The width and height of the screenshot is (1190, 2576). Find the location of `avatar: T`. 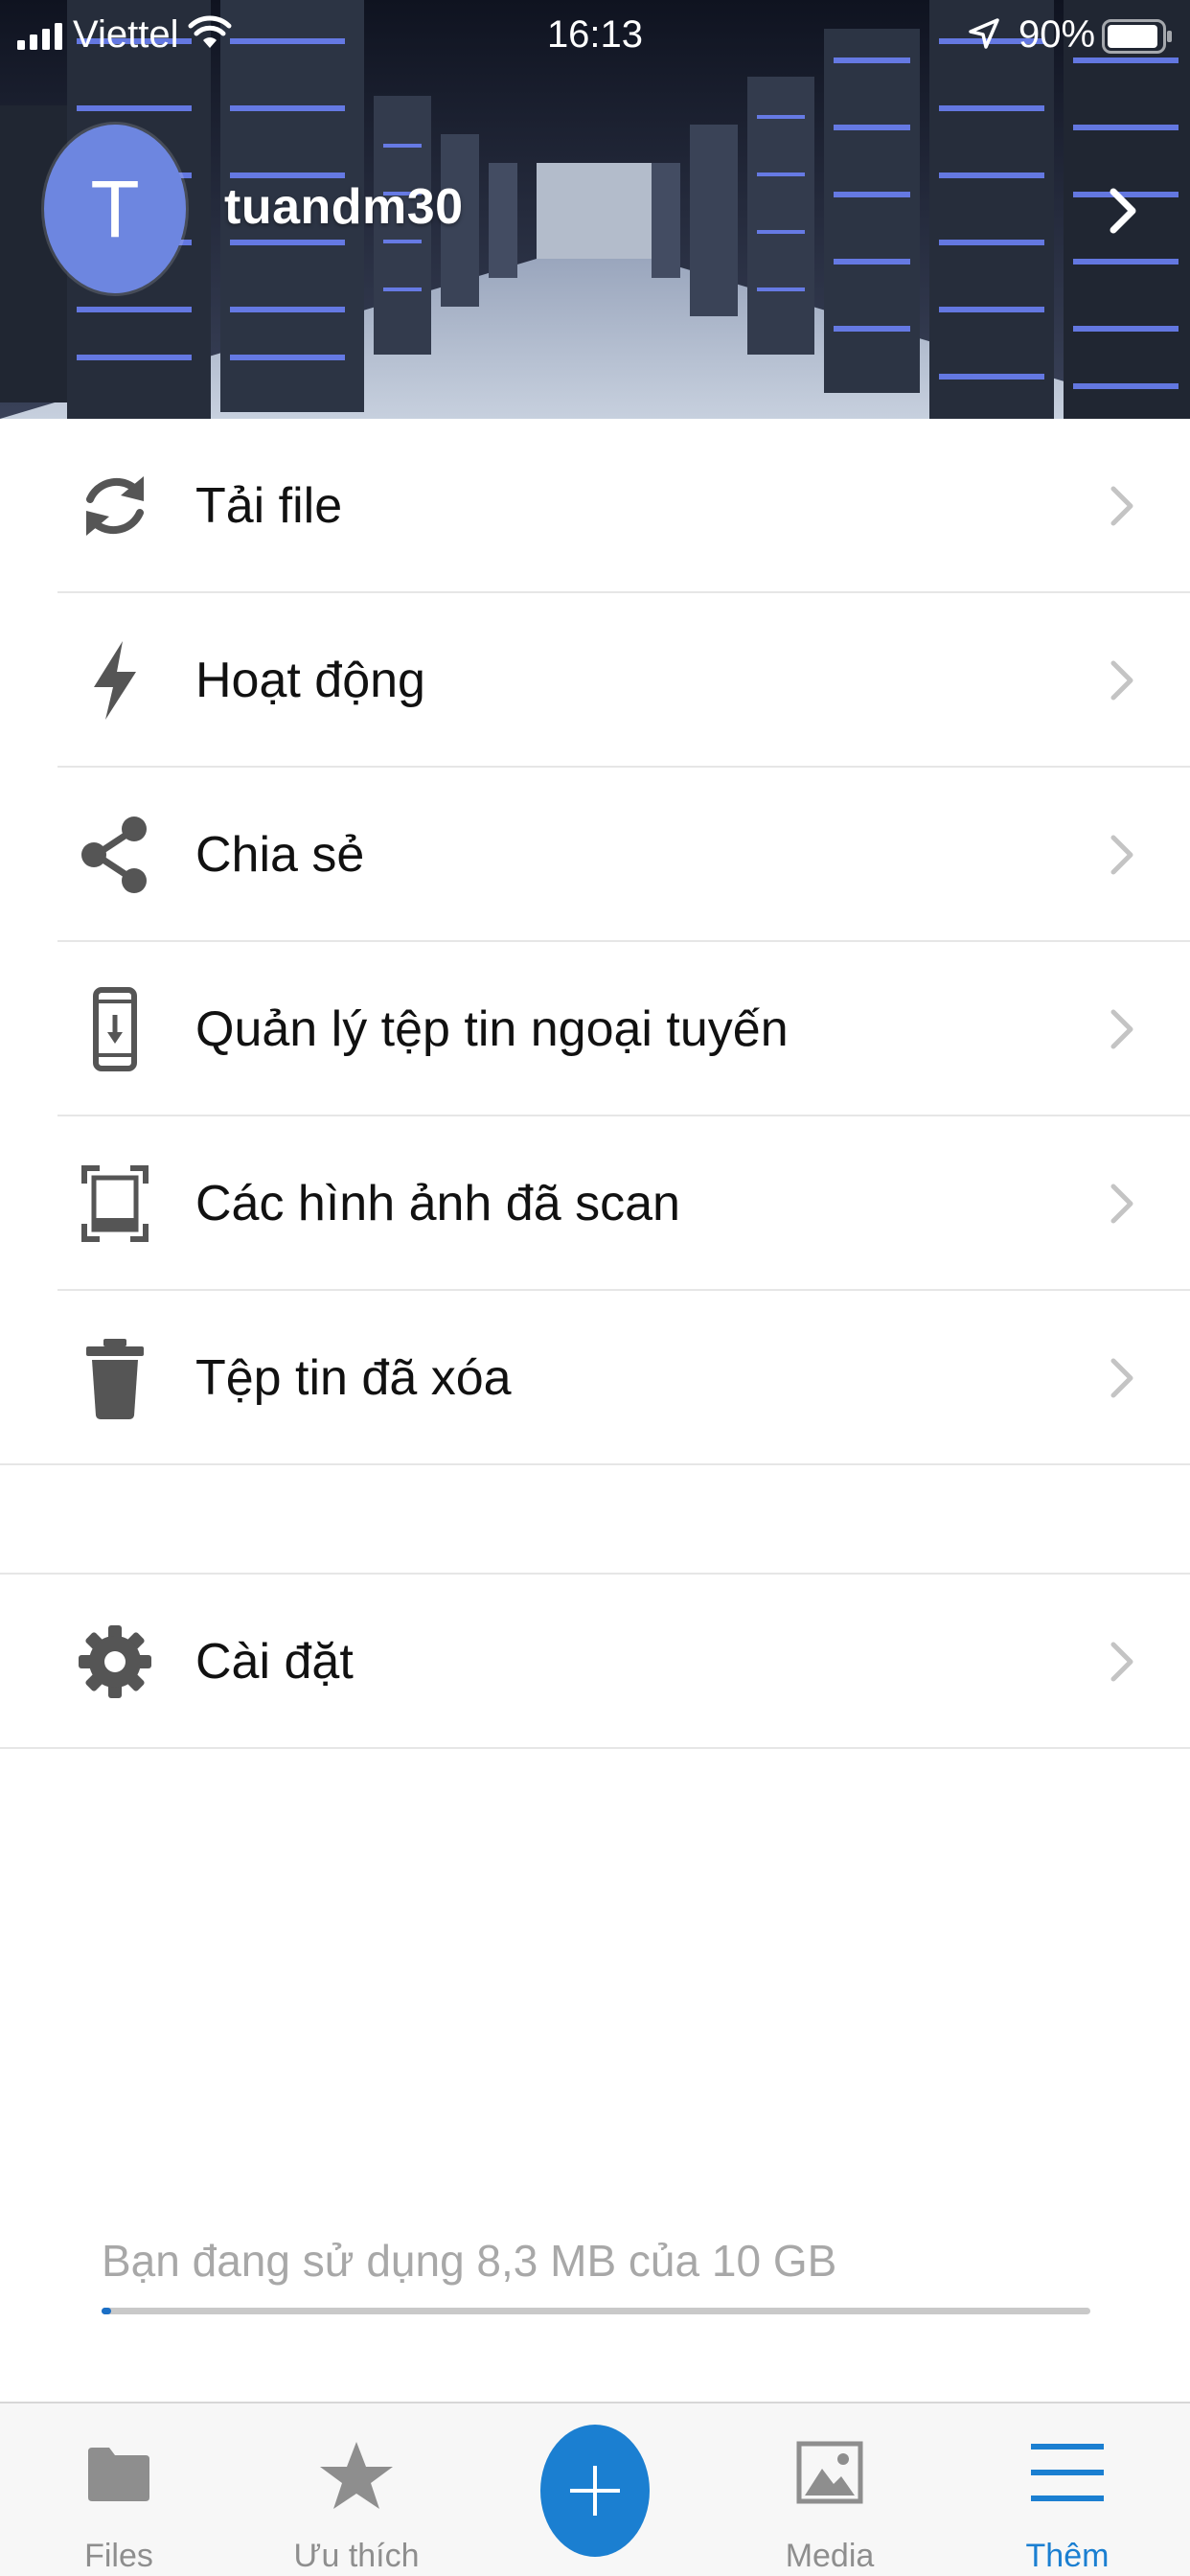

avatar: T is located at coordinates (115, 209).